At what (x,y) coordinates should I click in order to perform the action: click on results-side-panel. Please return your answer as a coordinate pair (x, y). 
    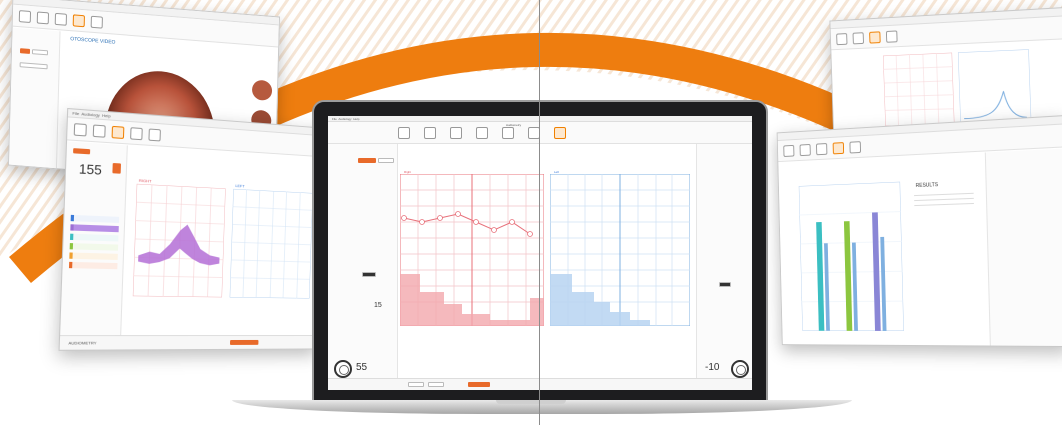
    Looking at the image, I should click on (1023, 248).